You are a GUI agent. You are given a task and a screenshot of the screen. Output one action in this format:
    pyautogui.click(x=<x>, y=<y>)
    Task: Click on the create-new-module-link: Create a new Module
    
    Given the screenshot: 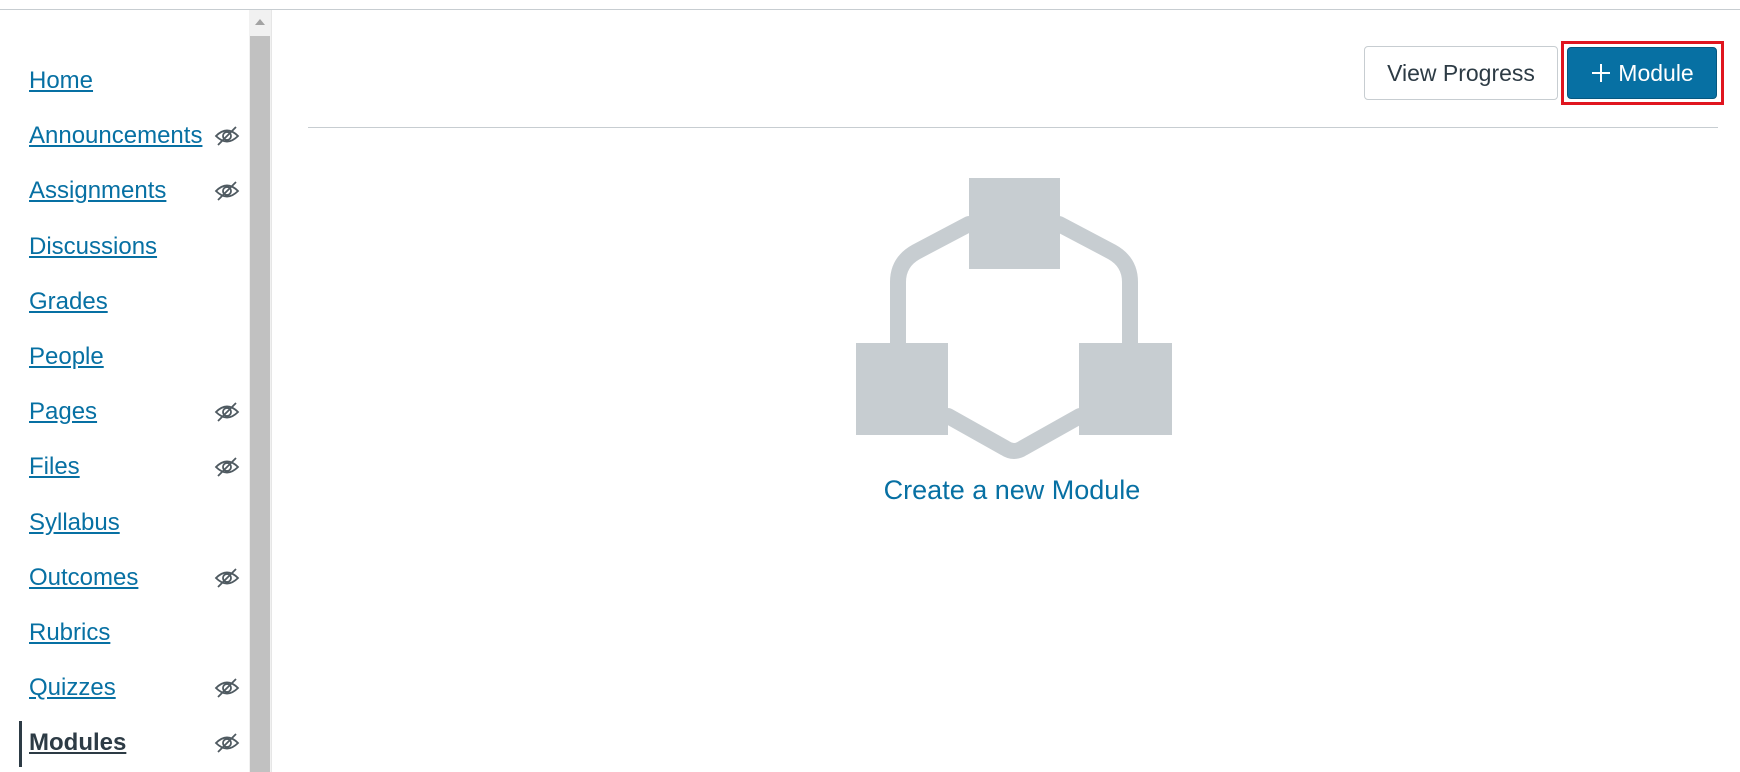 What is the action you would take?
    pyautogui.click(x=1012, y=490)
    